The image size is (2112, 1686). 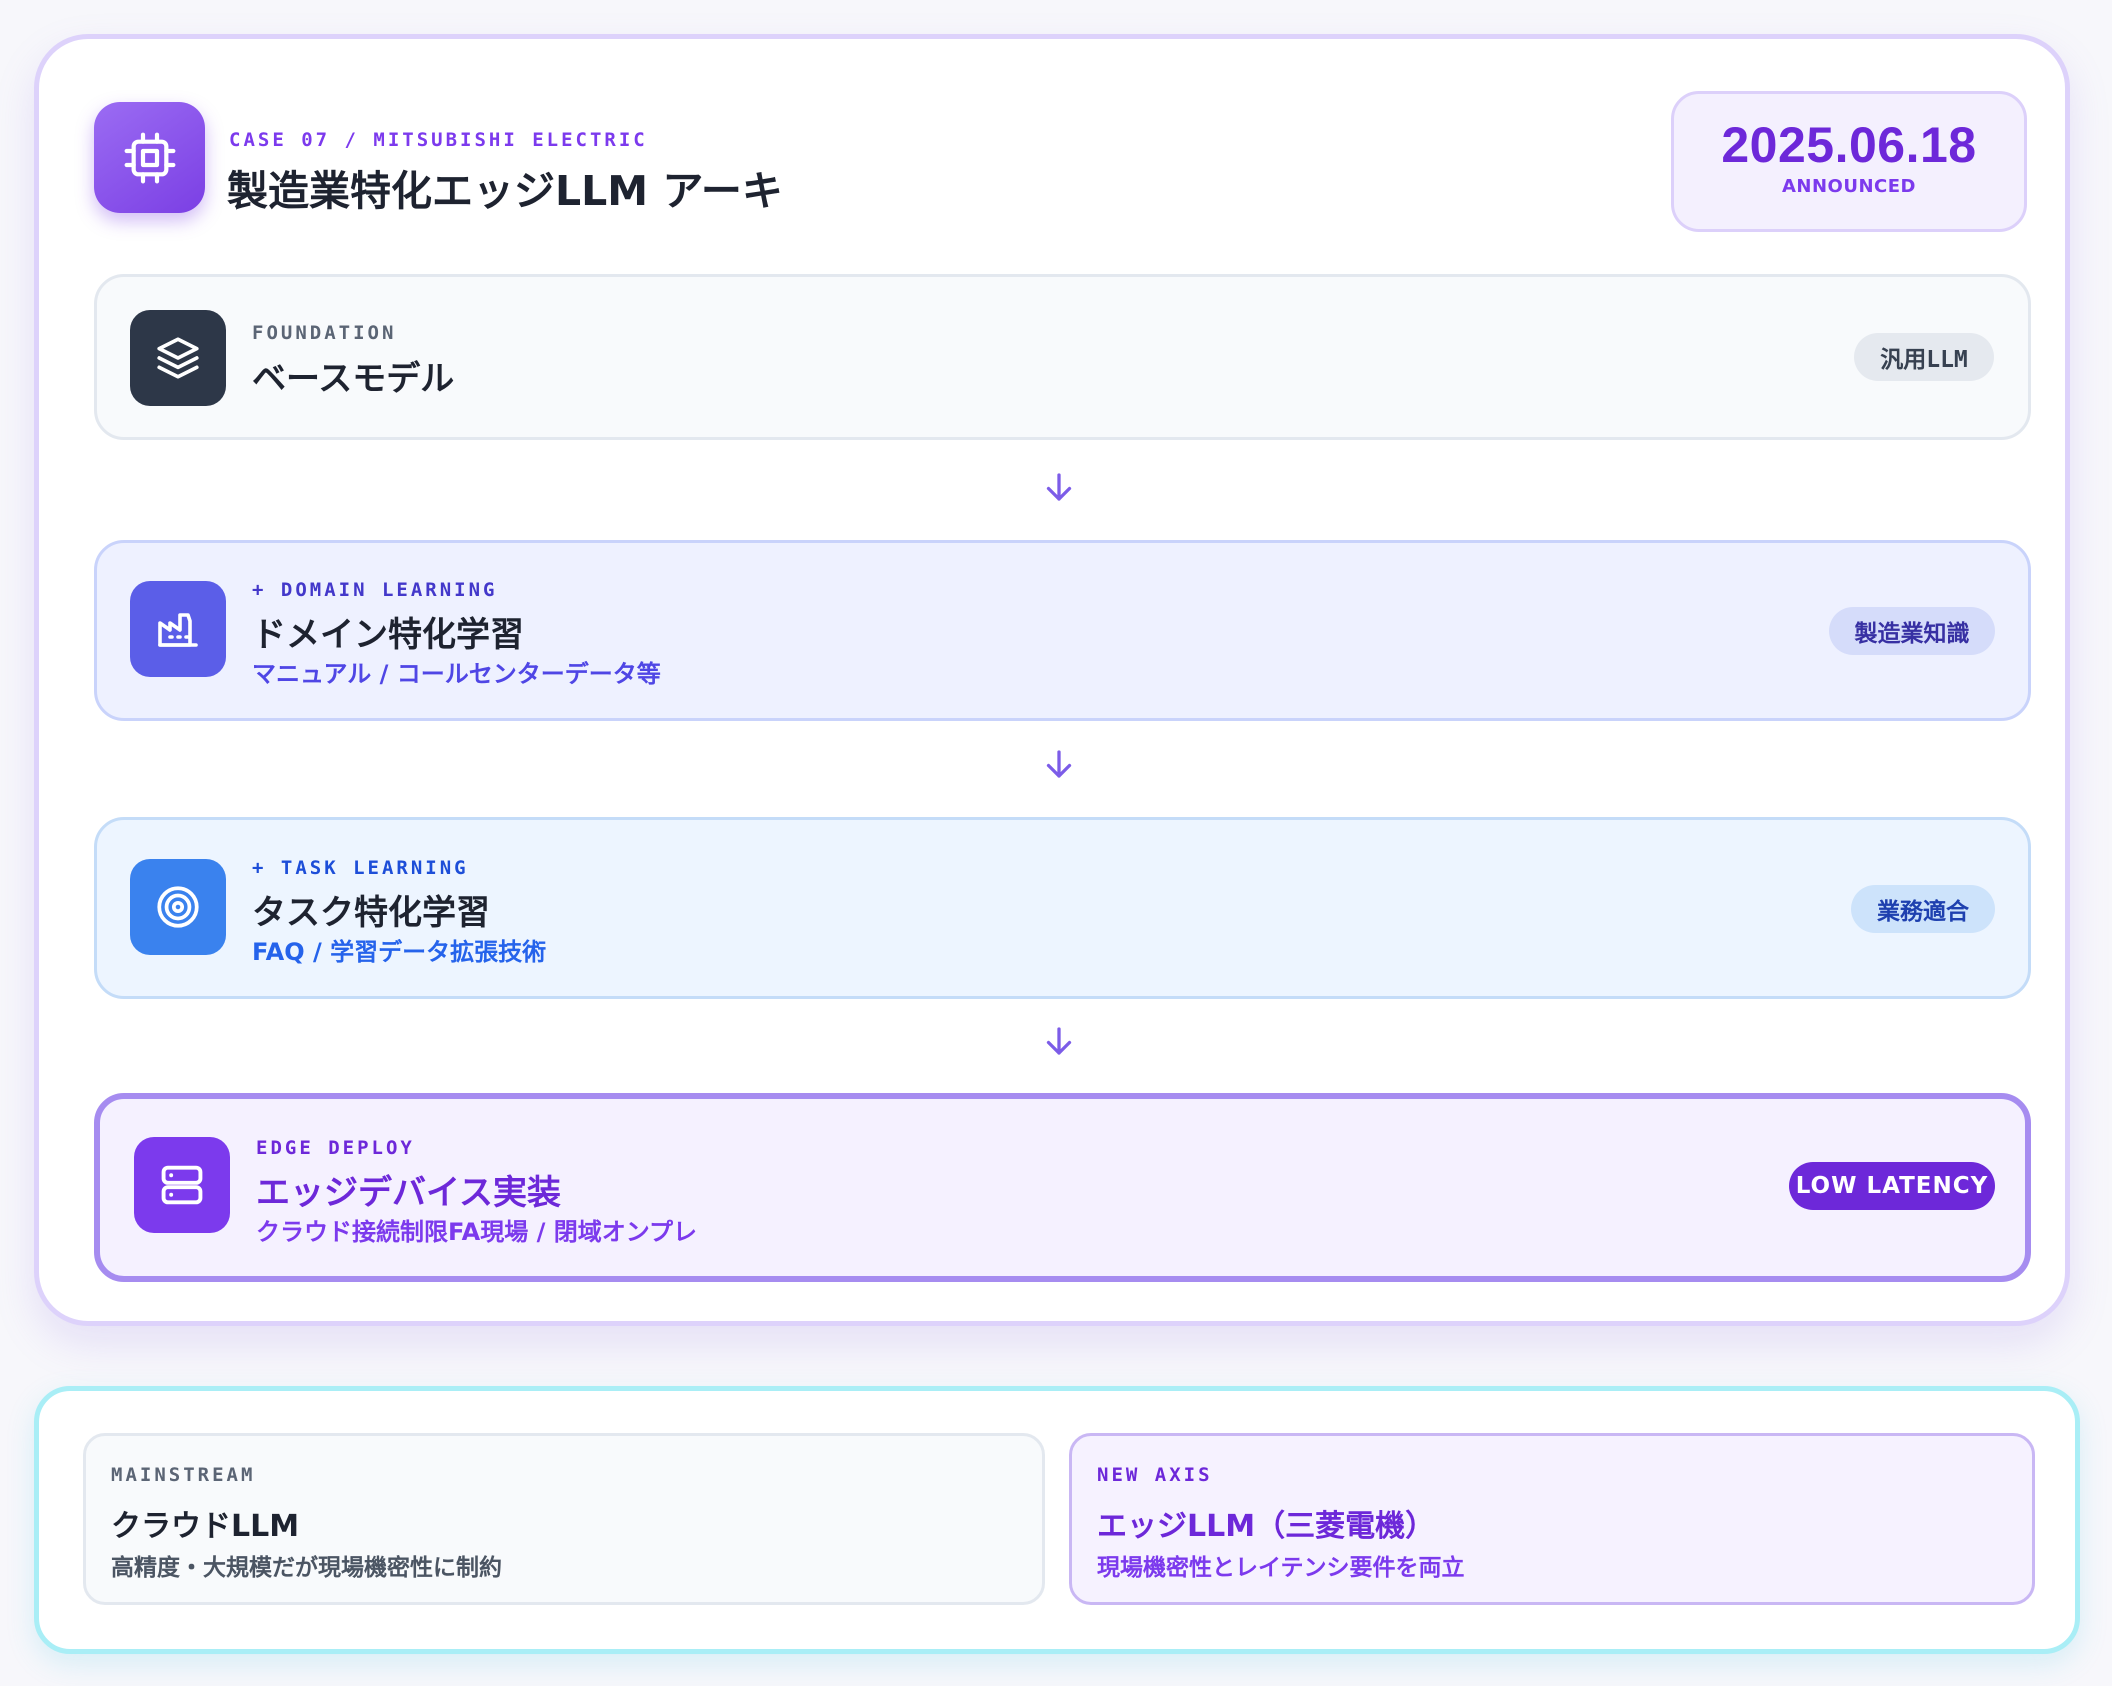 I want to click on stage-subtitle: クラウド接続制限FA現場 / 閉域オンプレ, so click(x=476, y=1232).